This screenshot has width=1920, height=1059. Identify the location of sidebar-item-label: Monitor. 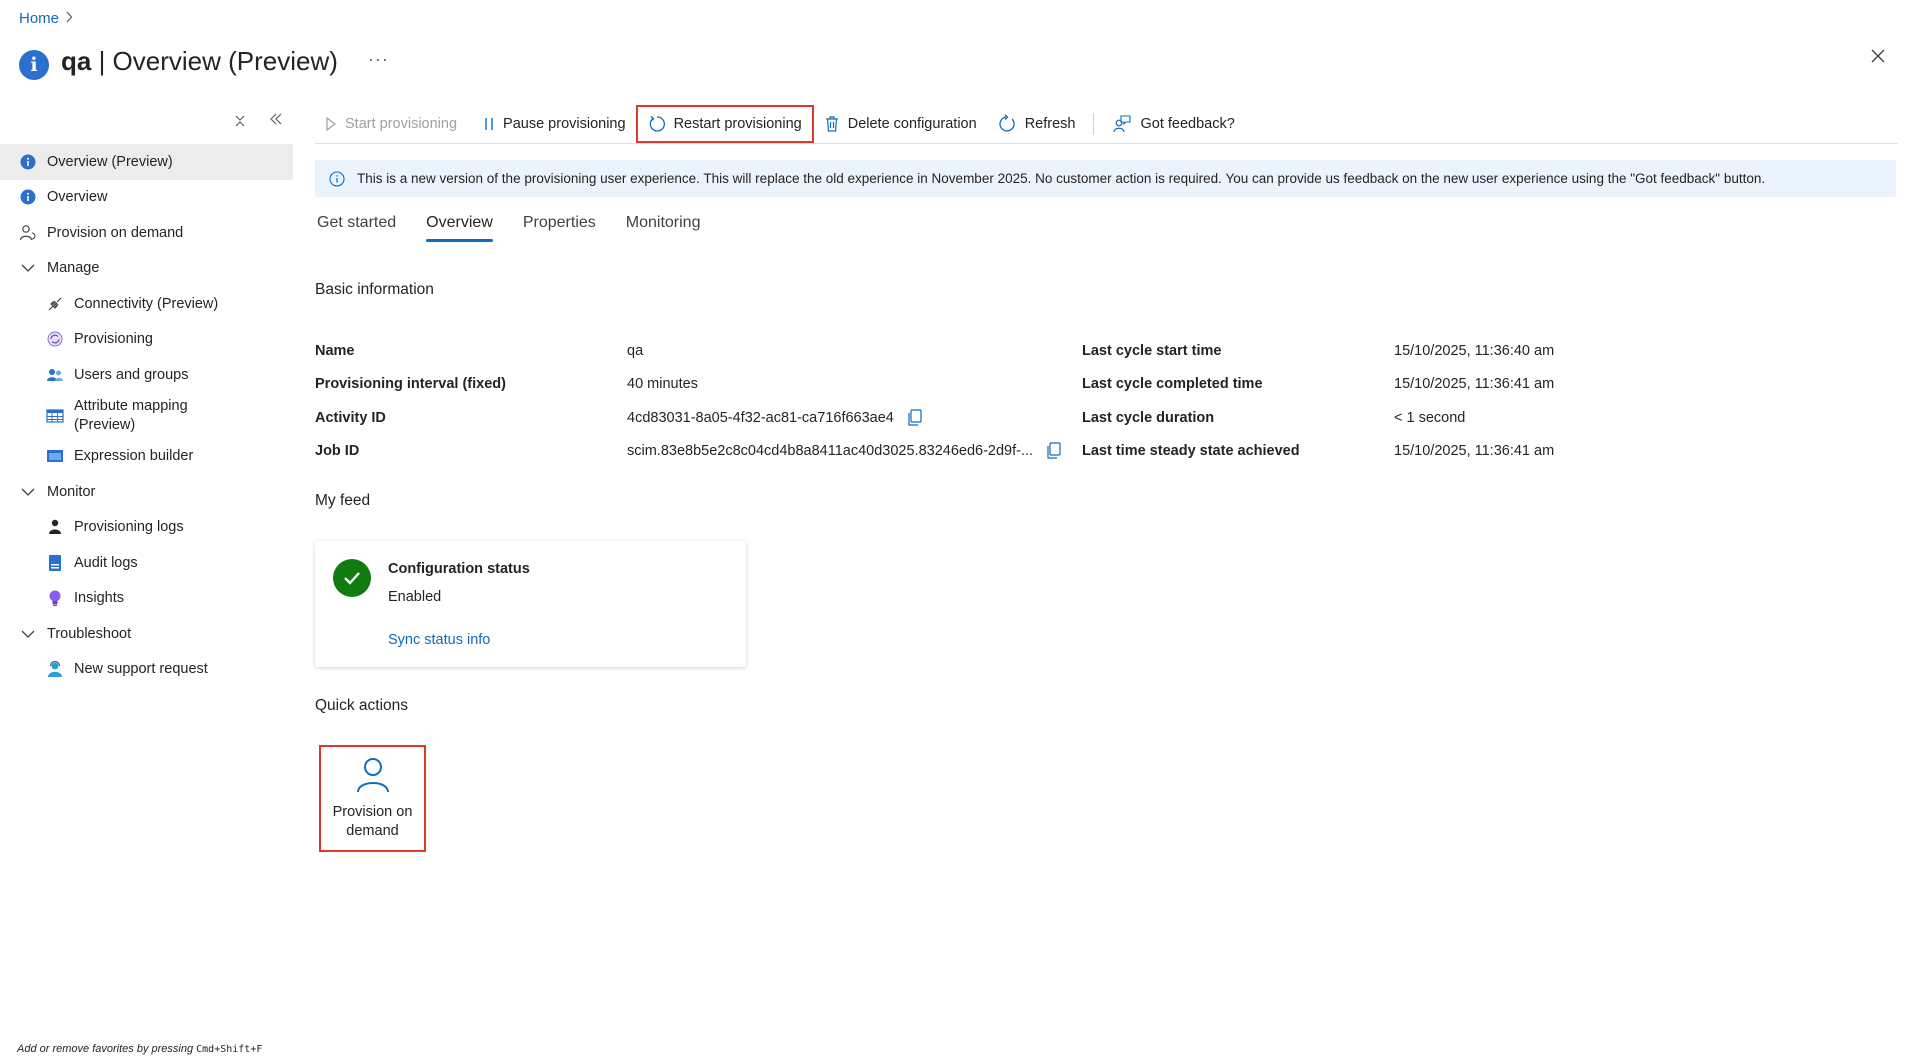
(71, 491).